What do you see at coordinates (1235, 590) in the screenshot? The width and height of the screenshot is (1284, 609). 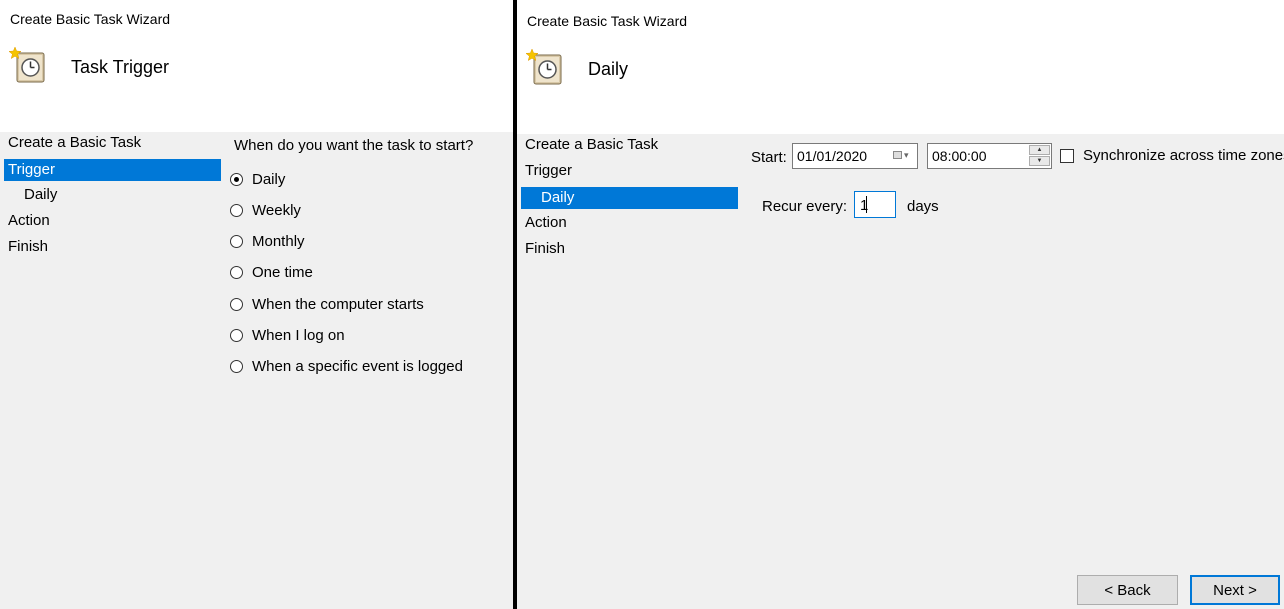 I see `next-button: Next >` at bounding box center [1235, 590].